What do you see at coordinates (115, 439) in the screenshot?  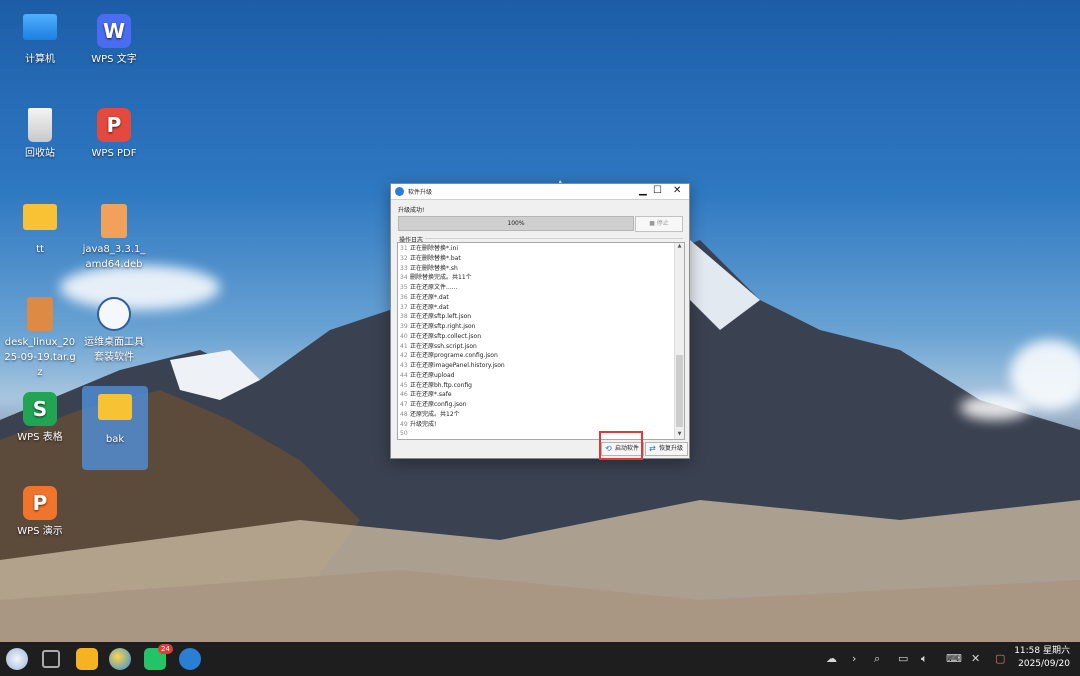 I see `desktop-icon-label: bak` at bounding box center [115, 439].